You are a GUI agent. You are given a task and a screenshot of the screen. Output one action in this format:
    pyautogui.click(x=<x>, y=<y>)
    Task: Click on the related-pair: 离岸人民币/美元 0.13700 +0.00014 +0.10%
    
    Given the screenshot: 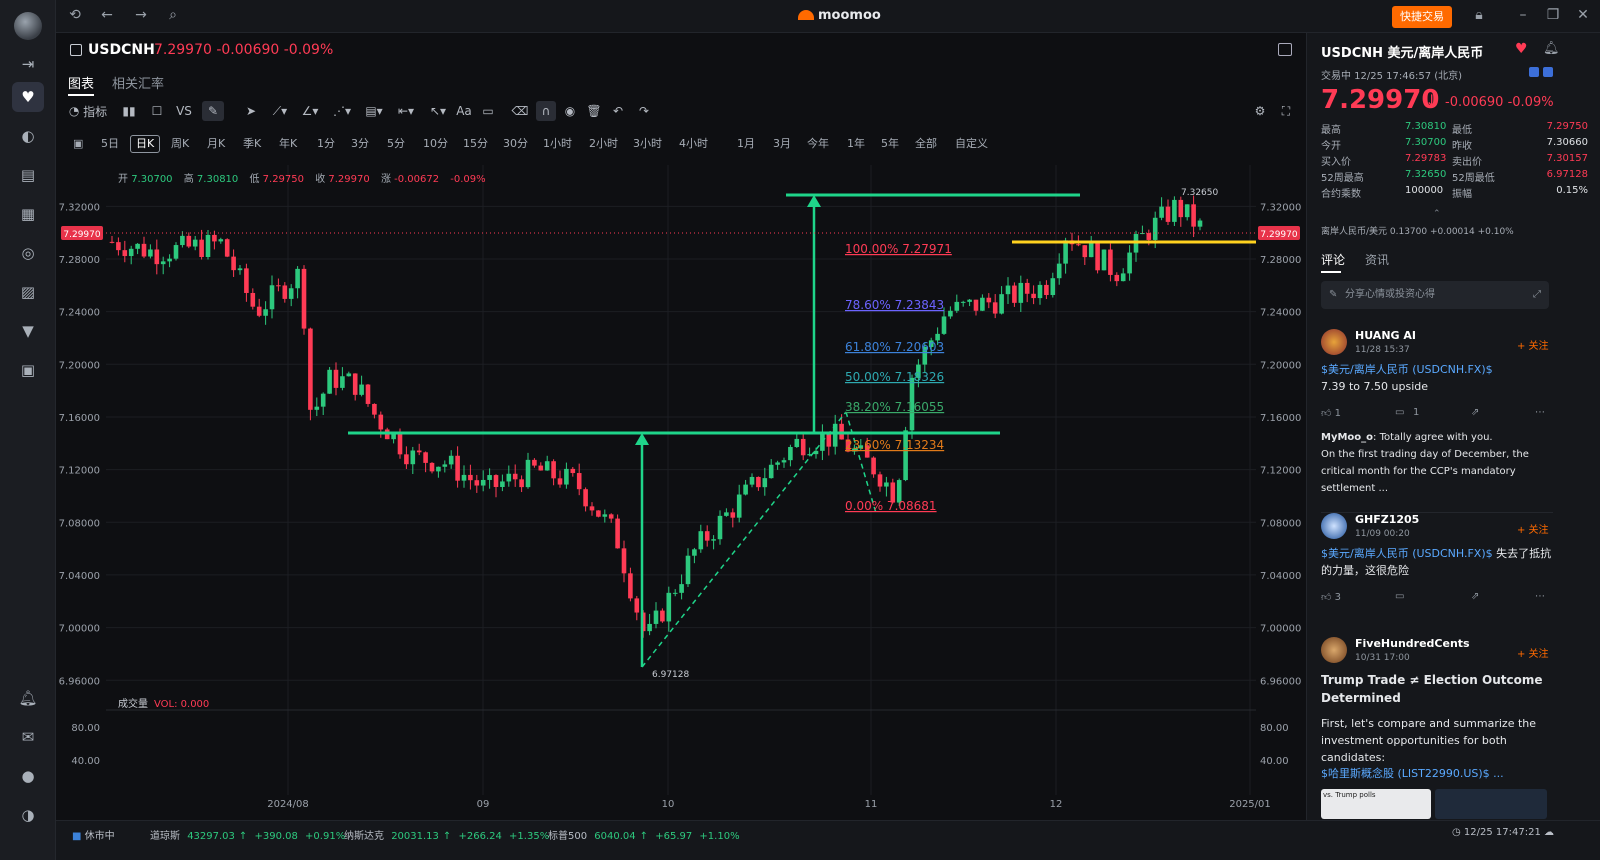 What is the action you would take?
    pyautogui.click(x=1417, y=230)
    